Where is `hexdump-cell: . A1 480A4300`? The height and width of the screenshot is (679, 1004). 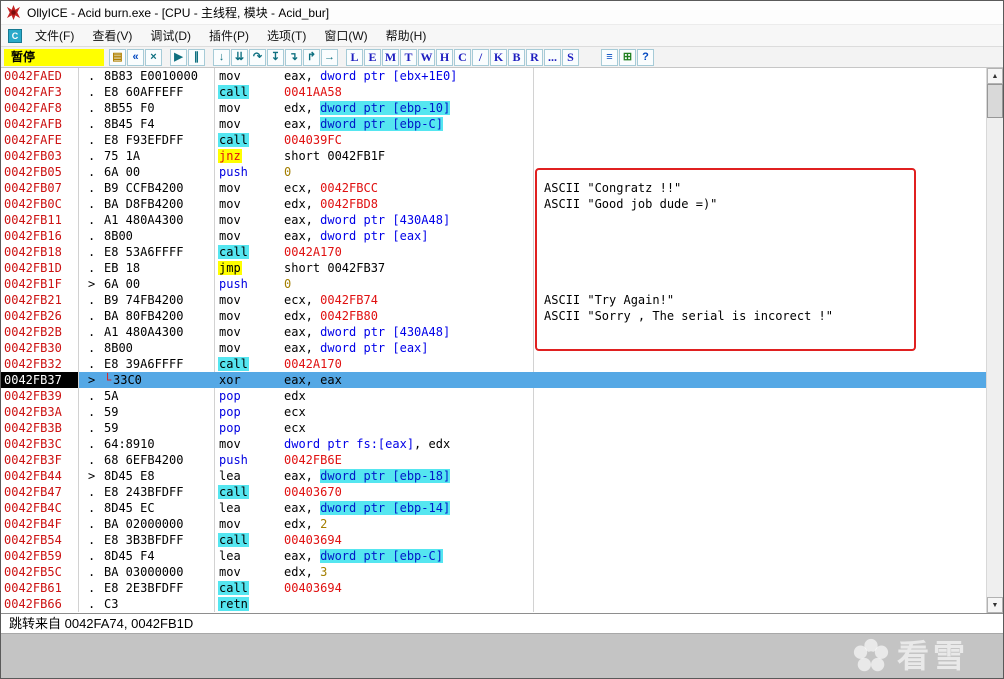 hexdump-cell: . A1 480A4300 is located at coordinates (147, 332).